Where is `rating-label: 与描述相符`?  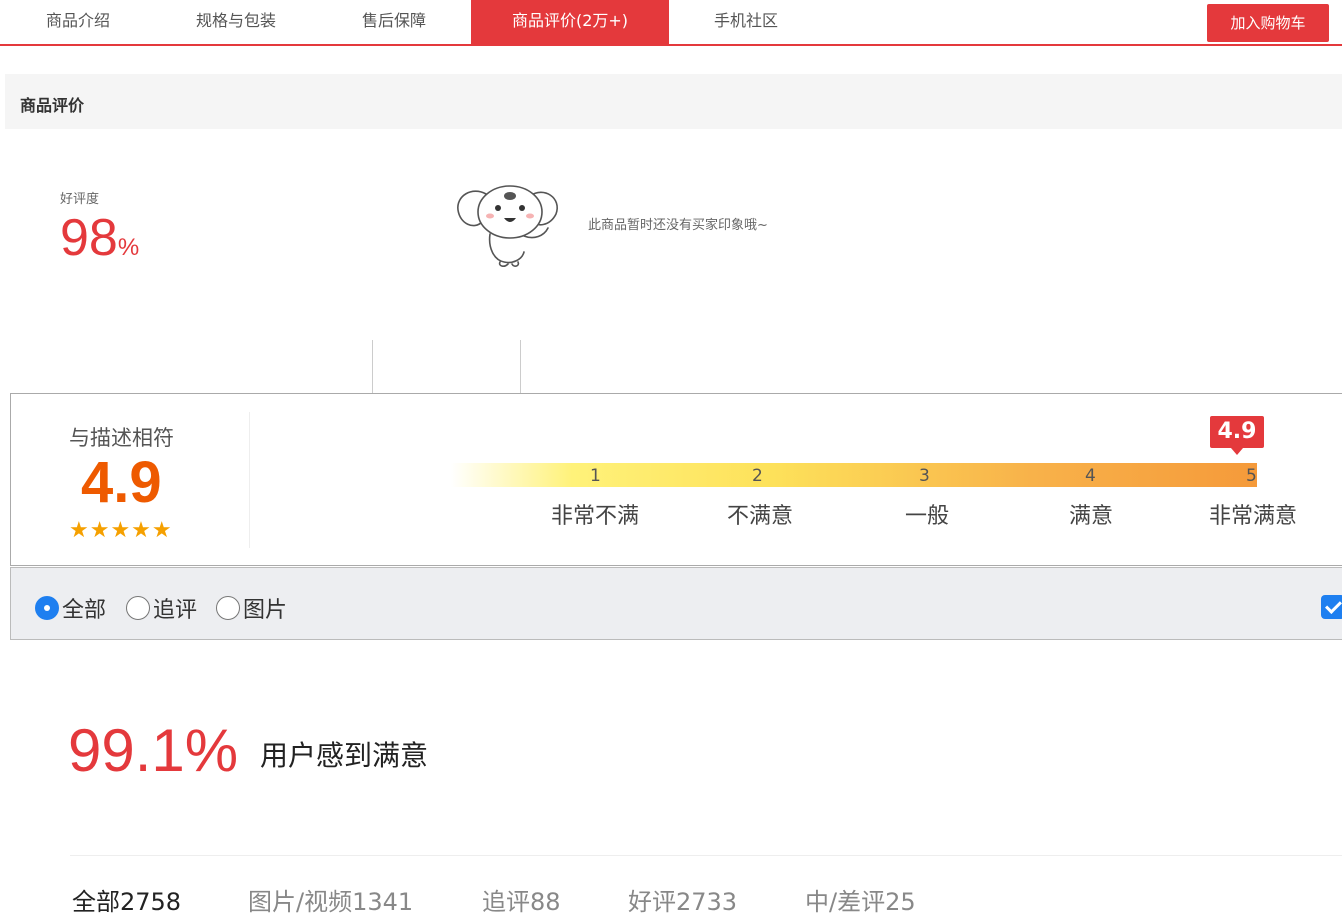 rating-label: 与描述相符 is located at coordinates (121, 438).